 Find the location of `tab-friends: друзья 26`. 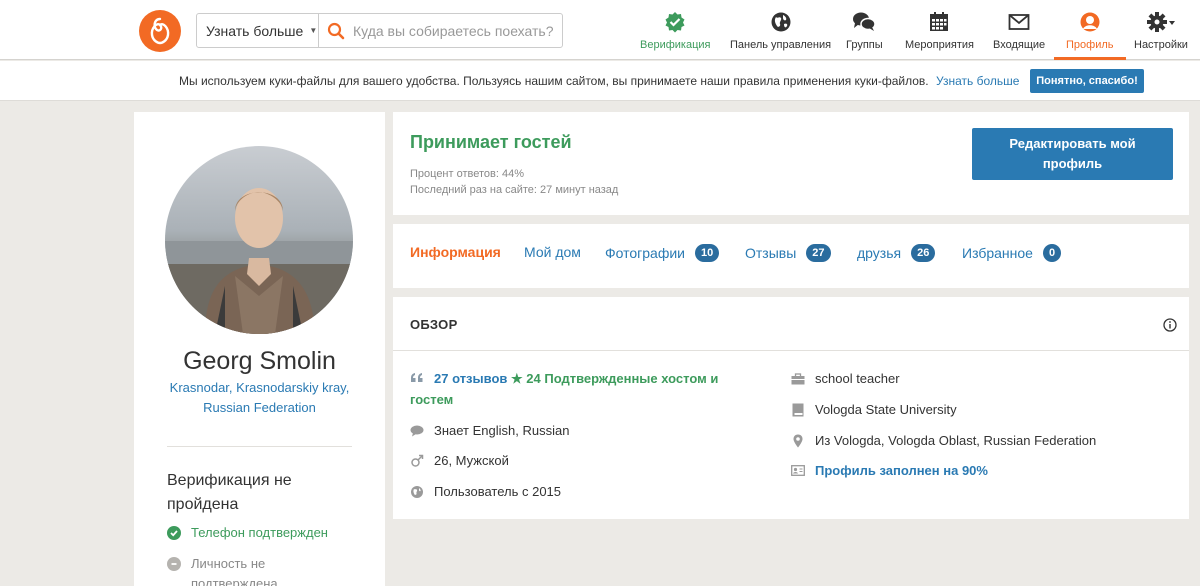

tab-friends: друзья 26 is located at coordinates (896, 253).